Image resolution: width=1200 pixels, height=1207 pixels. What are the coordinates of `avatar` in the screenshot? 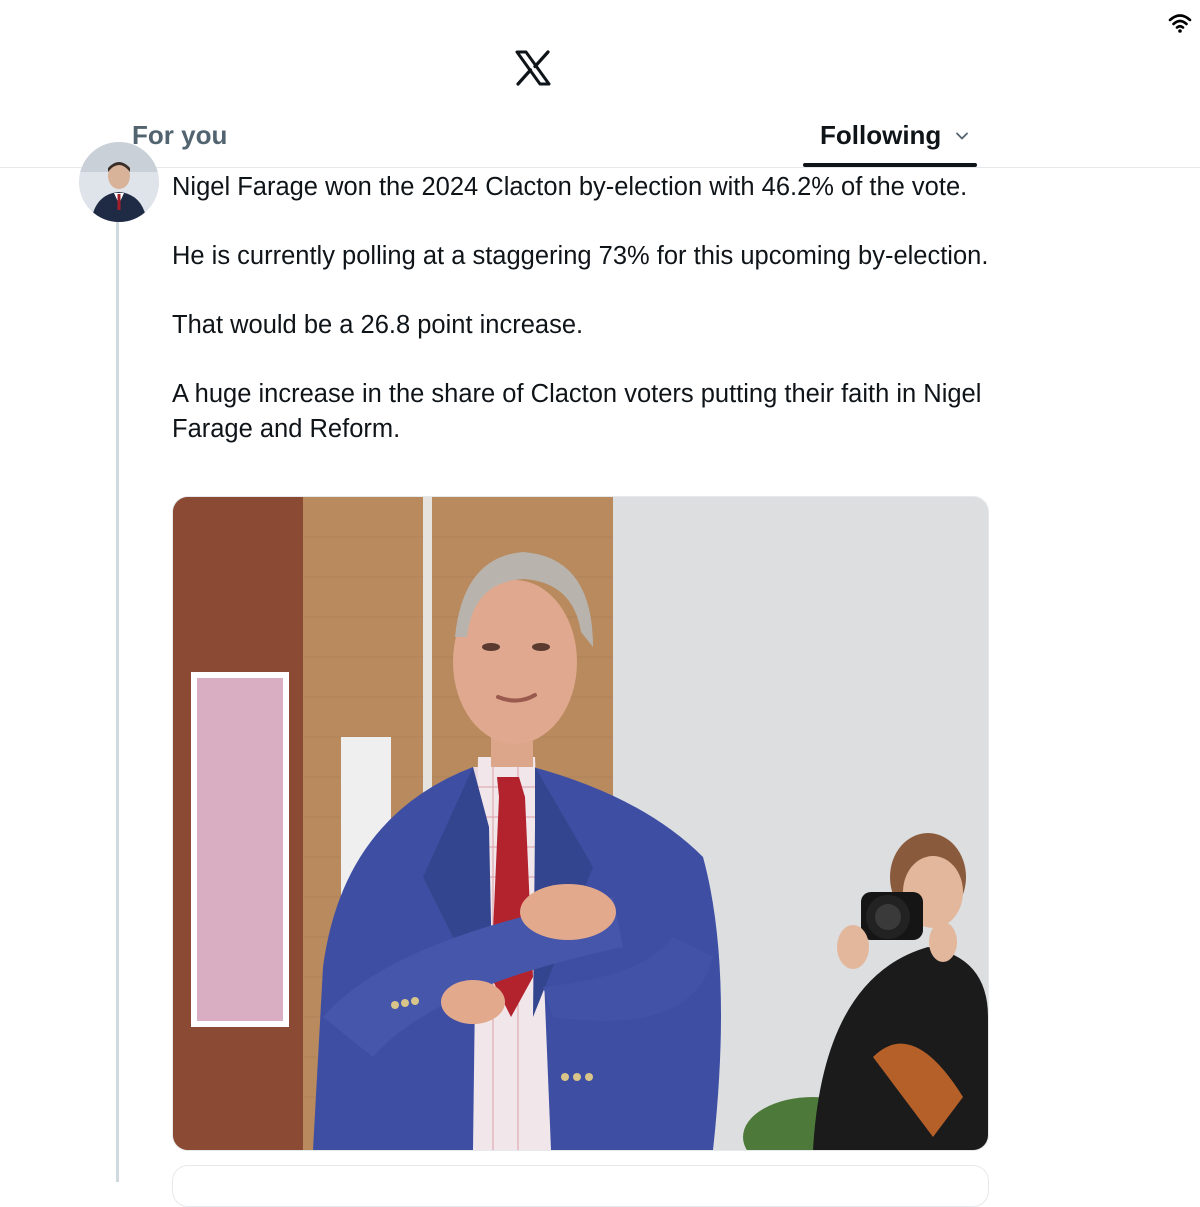 It's located at (119, 182).